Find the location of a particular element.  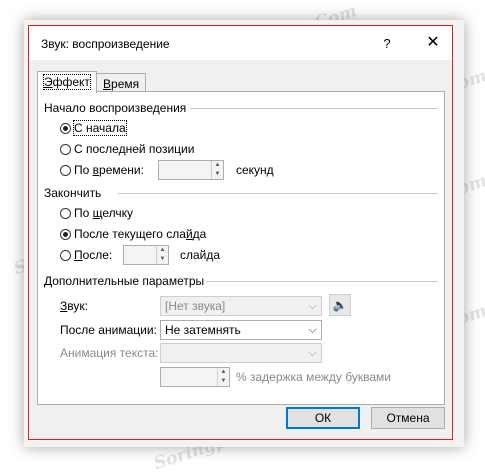

stop-on-click-radio is located at coordinates (65, 213).